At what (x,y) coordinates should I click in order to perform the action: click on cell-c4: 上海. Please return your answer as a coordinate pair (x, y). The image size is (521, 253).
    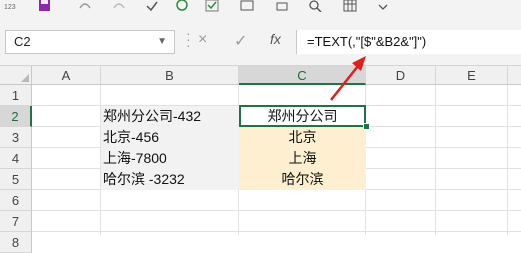
    Looking at the image, I should click on (302, 158).